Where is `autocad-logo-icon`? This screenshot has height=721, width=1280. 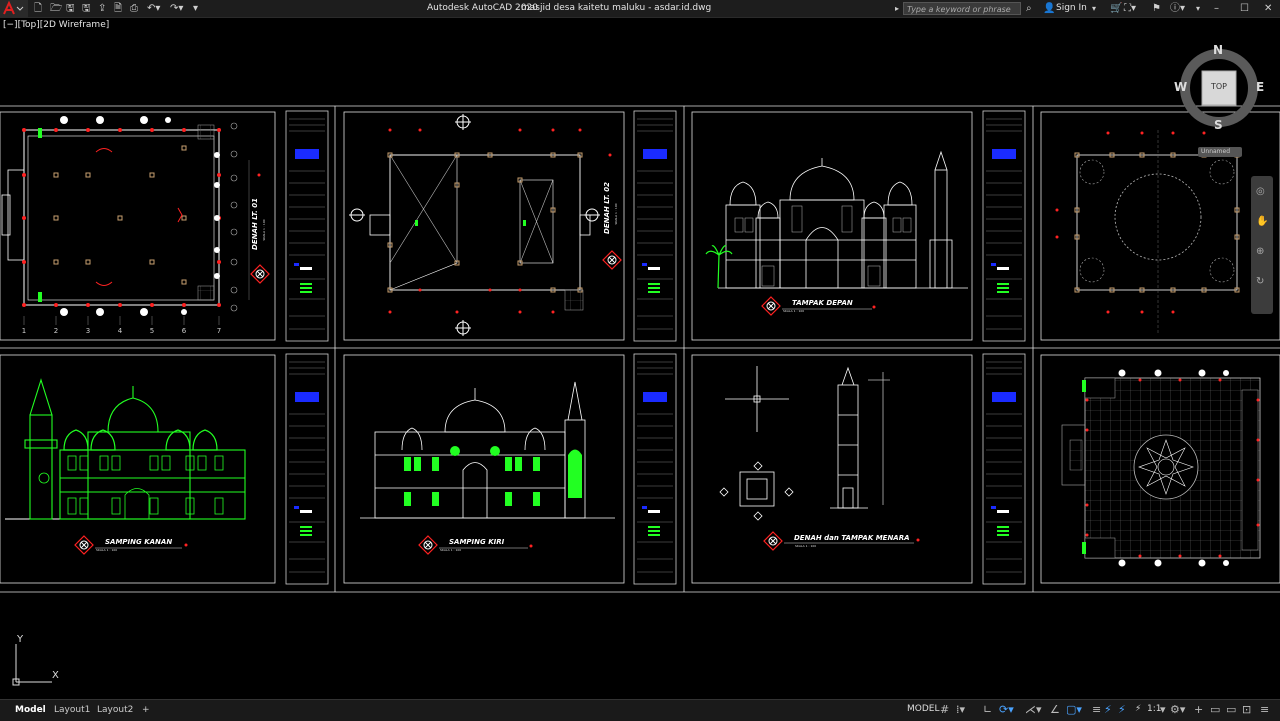
autocad-logo-icon is located at coordinates (13, 7).